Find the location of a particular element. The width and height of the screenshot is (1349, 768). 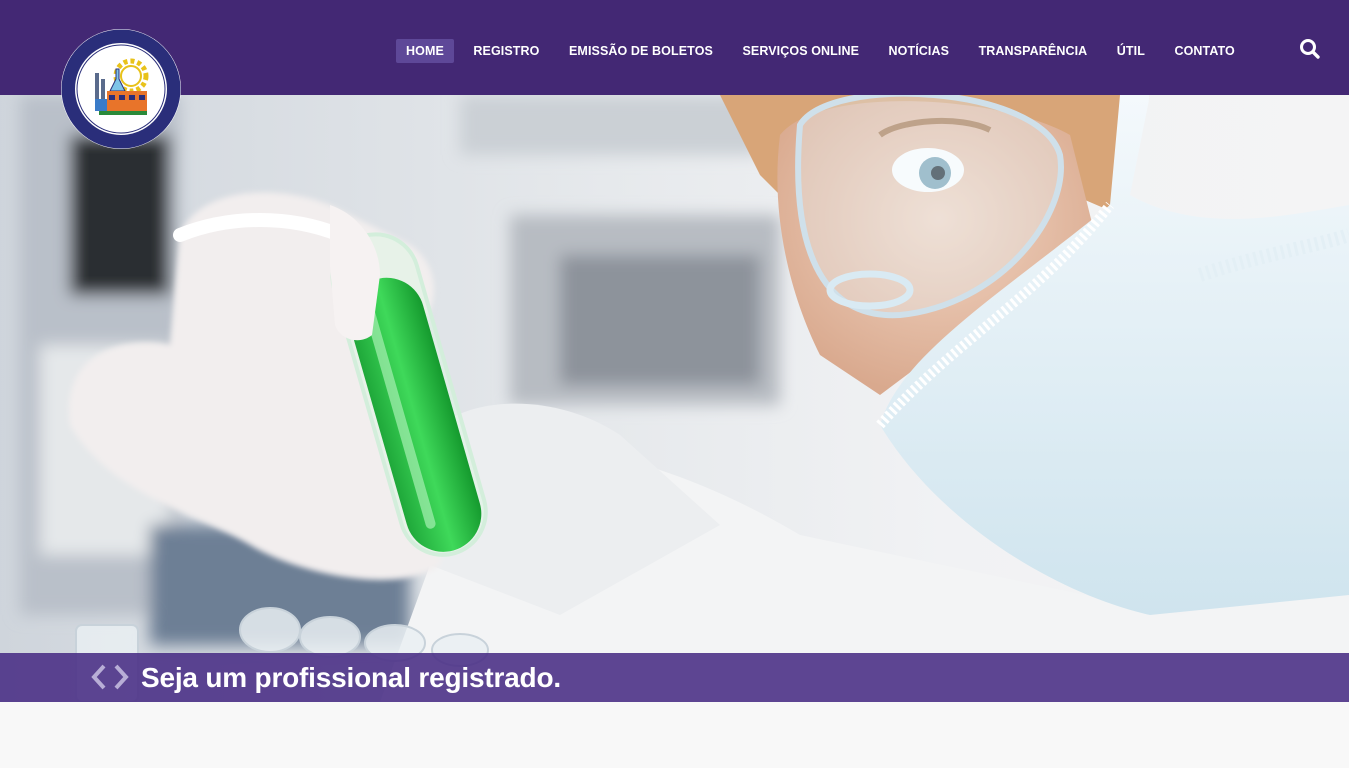

slide-caption: Seja um profissional registrado. is located at coordinates (351, 678).